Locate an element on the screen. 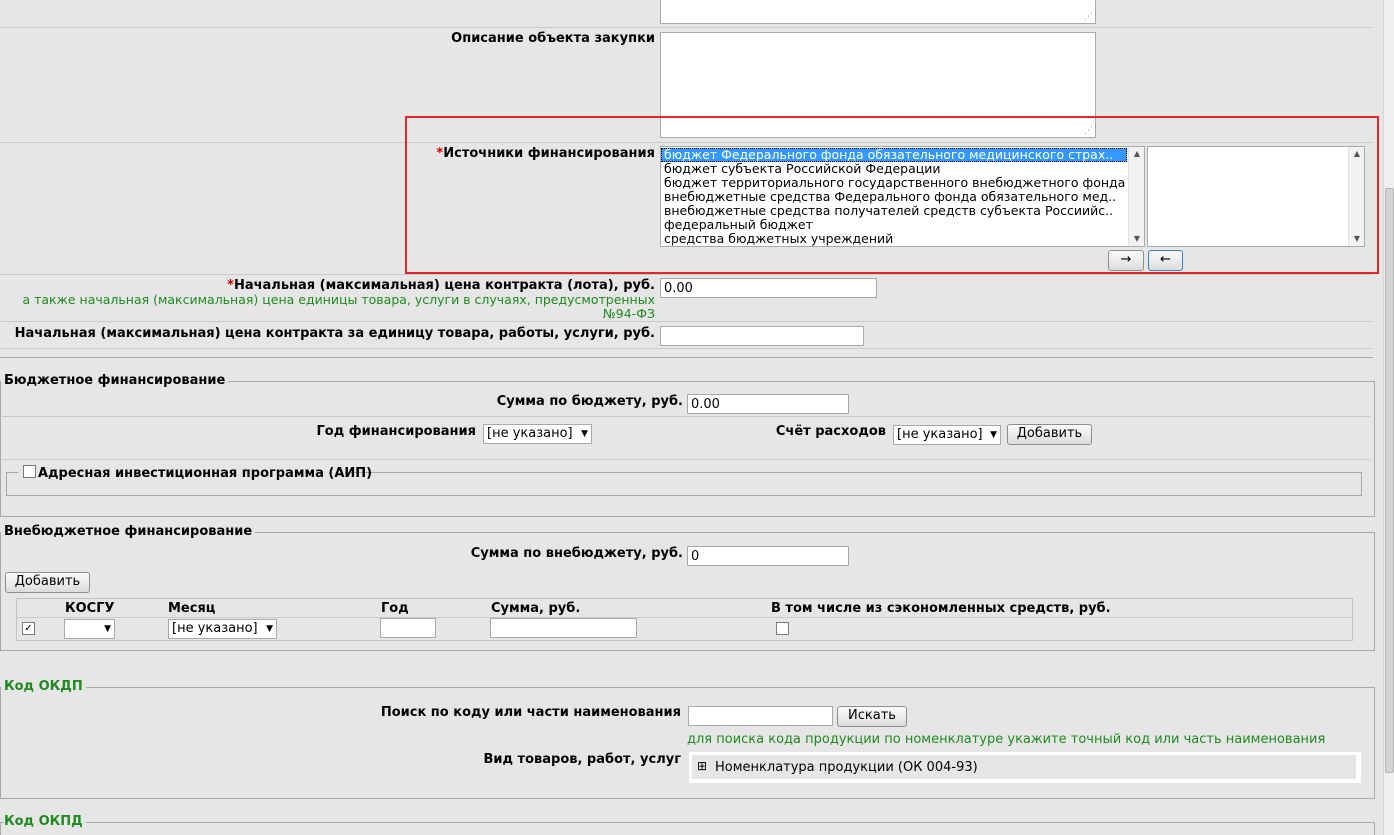 Image resolution: width=1394 pixels, height=835 pixels. aip-checkbox is located at coordinates (29, 471).